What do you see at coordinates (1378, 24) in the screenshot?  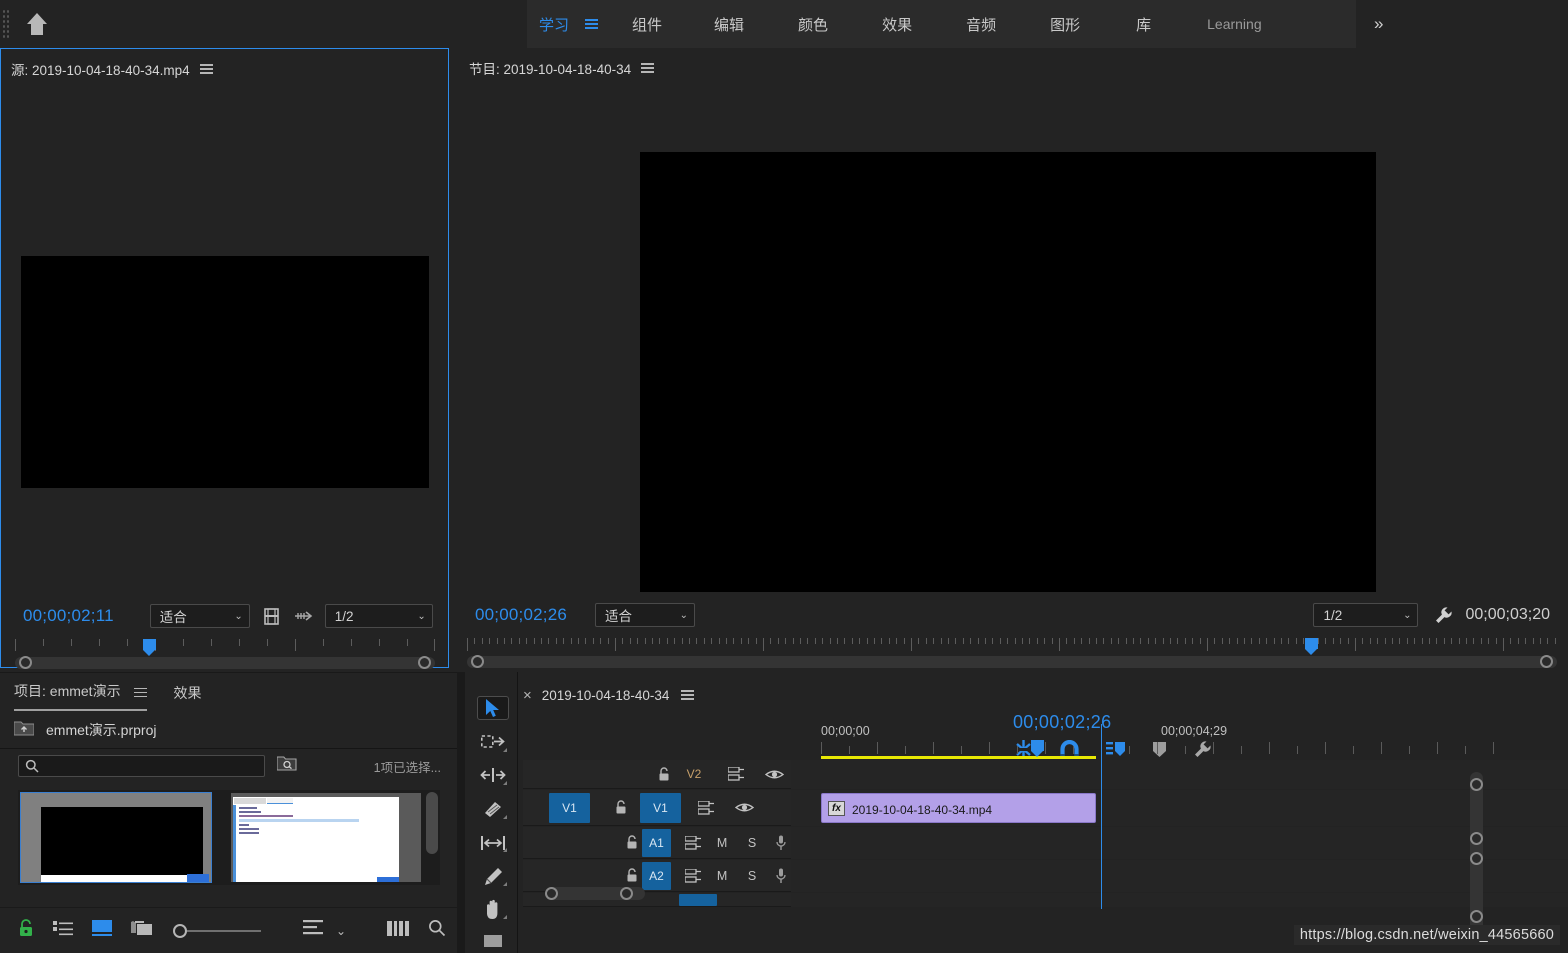 I see `overflow-chevron-icon: »` at bounding box center [1378, 24].